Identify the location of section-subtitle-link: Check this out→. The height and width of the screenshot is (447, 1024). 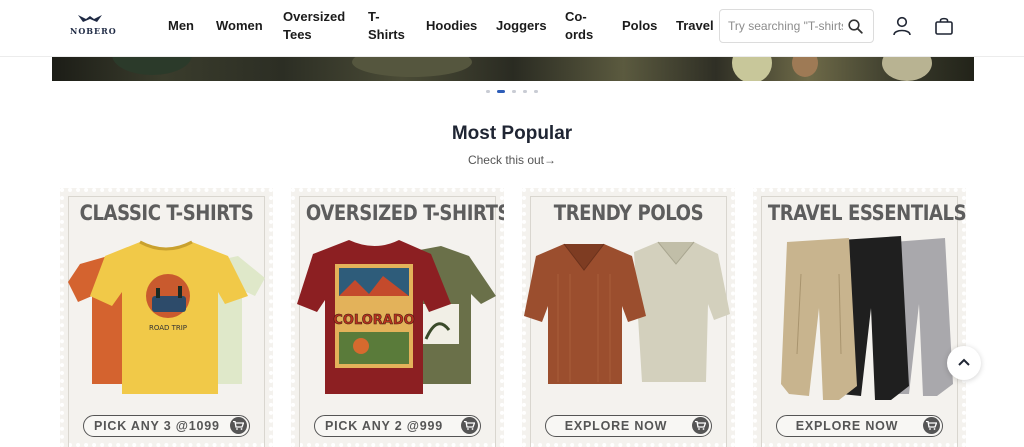
(512, 160).